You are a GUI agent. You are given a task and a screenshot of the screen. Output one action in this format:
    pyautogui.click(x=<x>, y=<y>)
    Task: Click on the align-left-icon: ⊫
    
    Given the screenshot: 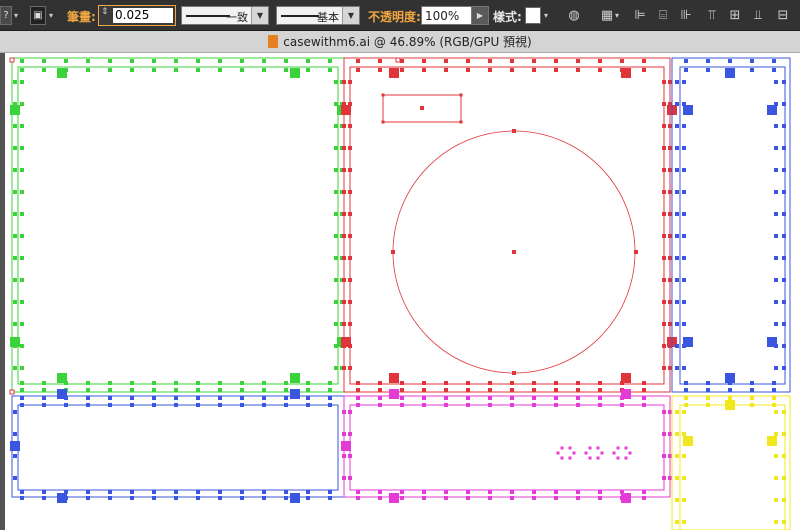 What is the action you would take?
    pyautogui.click(x=640, y=15)
    